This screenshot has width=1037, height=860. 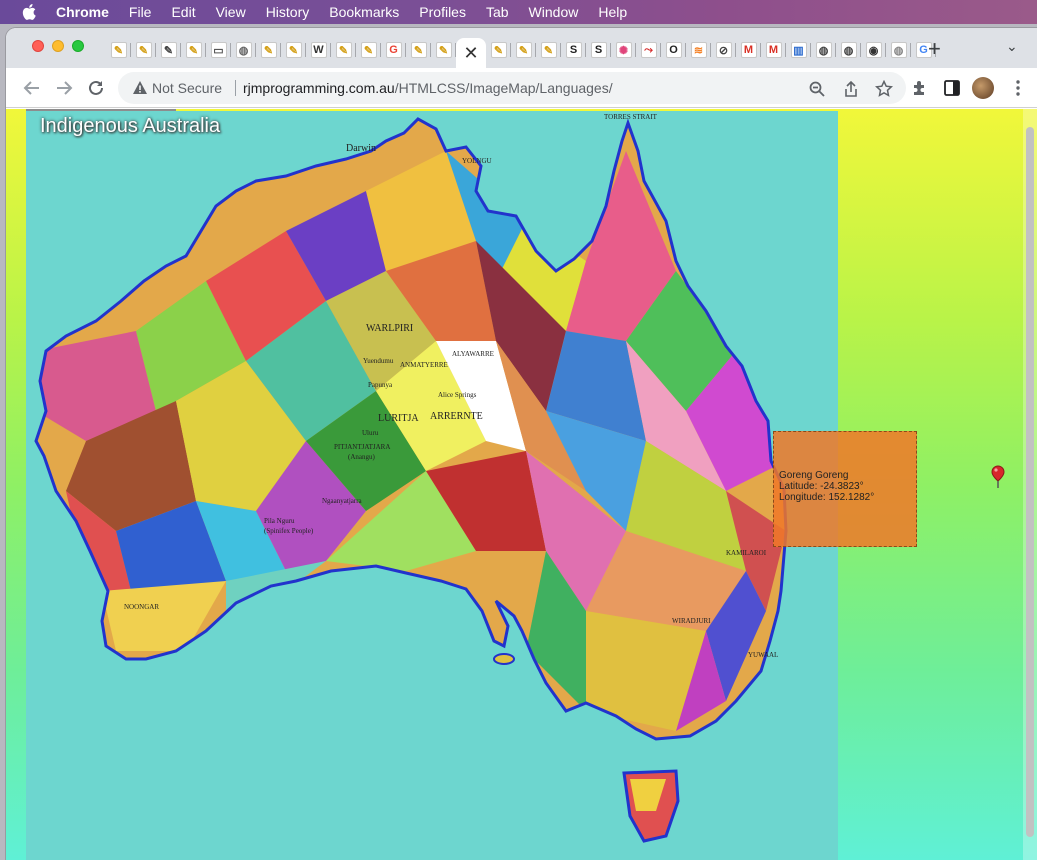 I want to click on menu-bookmarks: Bookmarks, so click(x=364, y=12).